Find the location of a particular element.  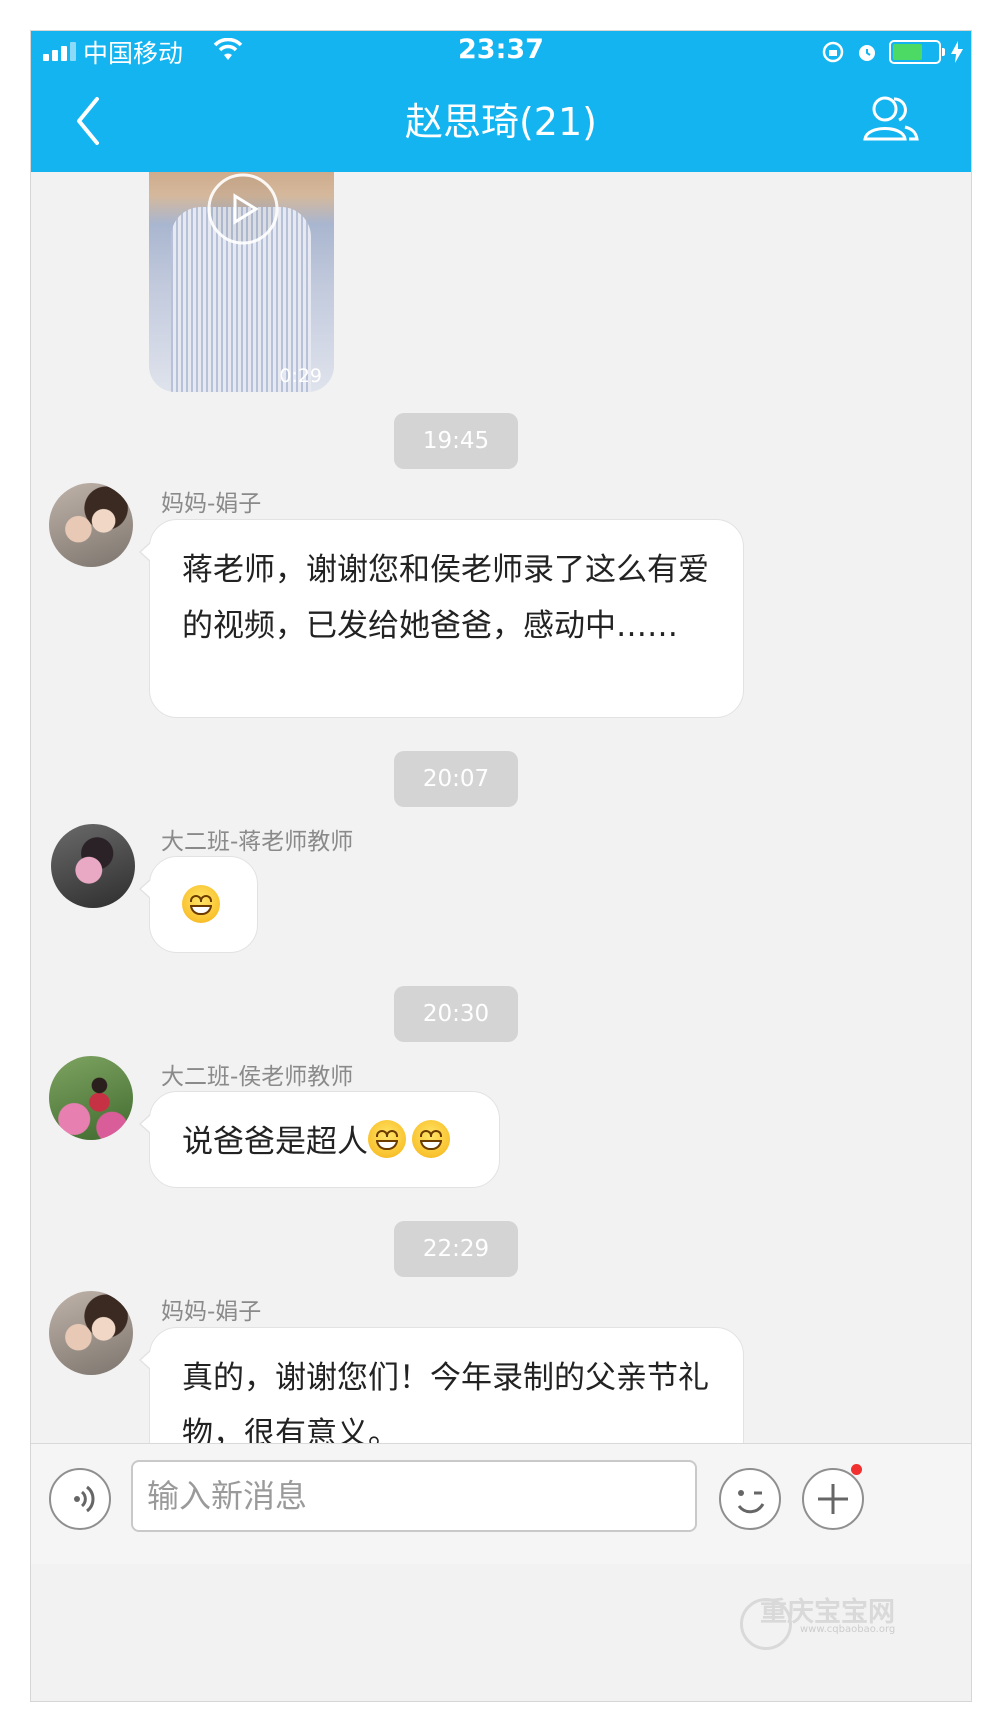

sender-name: 大二班-蒋老师教师 is located at coordinates (257, 842).